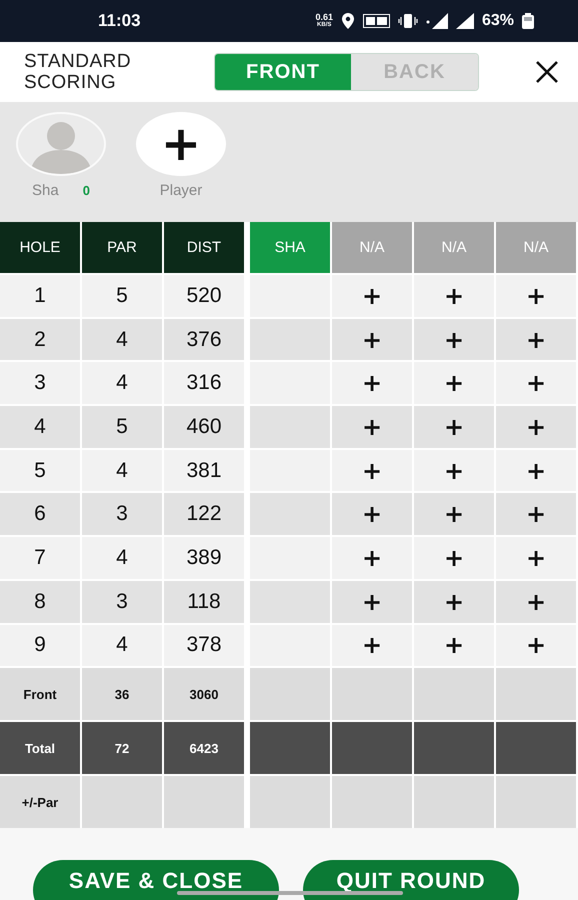  What do you see at coordinates (283, 72) in the screenshot?
I see `segment-tab: FRONT` at bounding box center [283, 72].